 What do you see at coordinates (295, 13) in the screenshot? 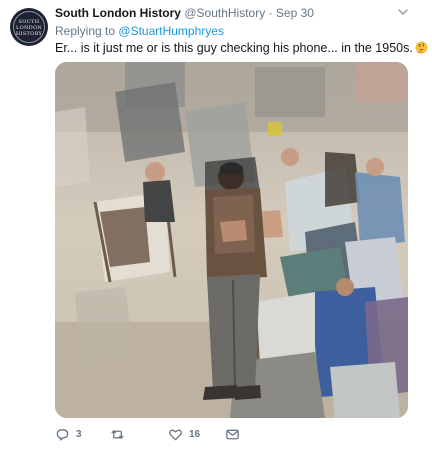
I see `tweet-timestamp: Sep 30` at bounding box center [295, 13].